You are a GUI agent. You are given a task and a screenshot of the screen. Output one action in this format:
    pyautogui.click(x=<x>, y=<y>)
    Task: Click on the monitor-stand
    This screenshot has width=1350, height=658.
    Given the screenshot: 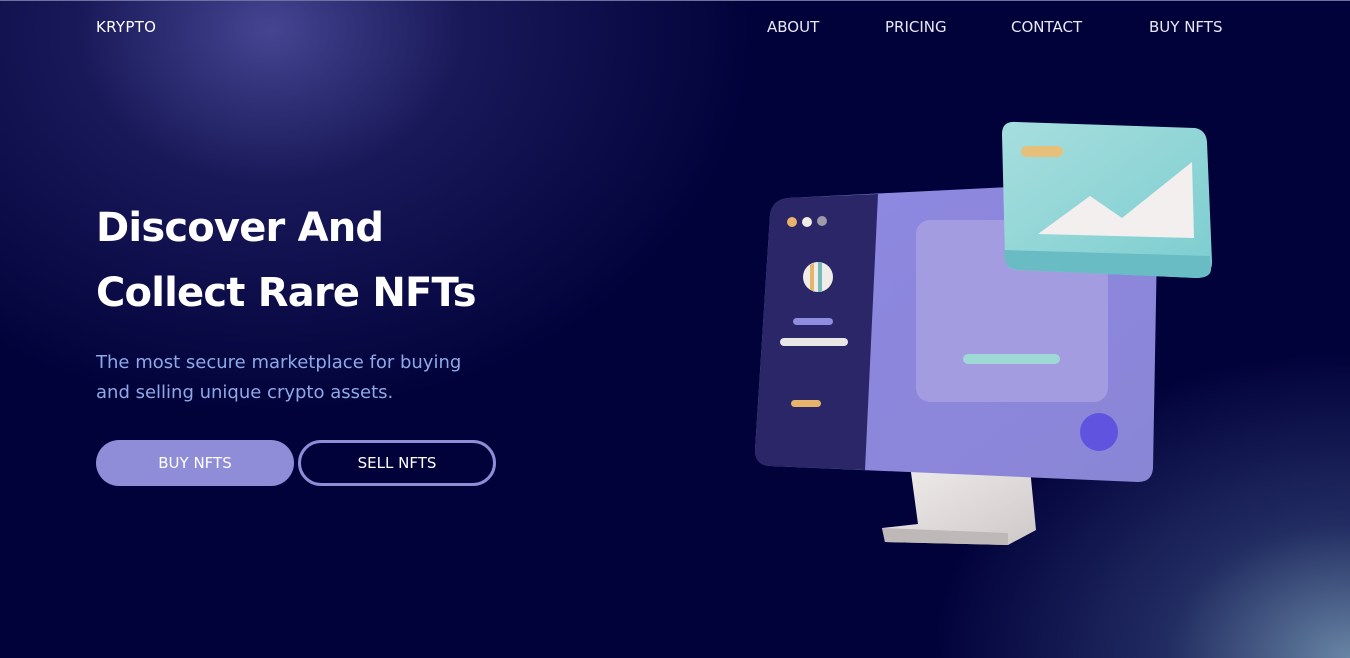 What is the action you would take?
    pyautogui.click(x=959, y=505)
    